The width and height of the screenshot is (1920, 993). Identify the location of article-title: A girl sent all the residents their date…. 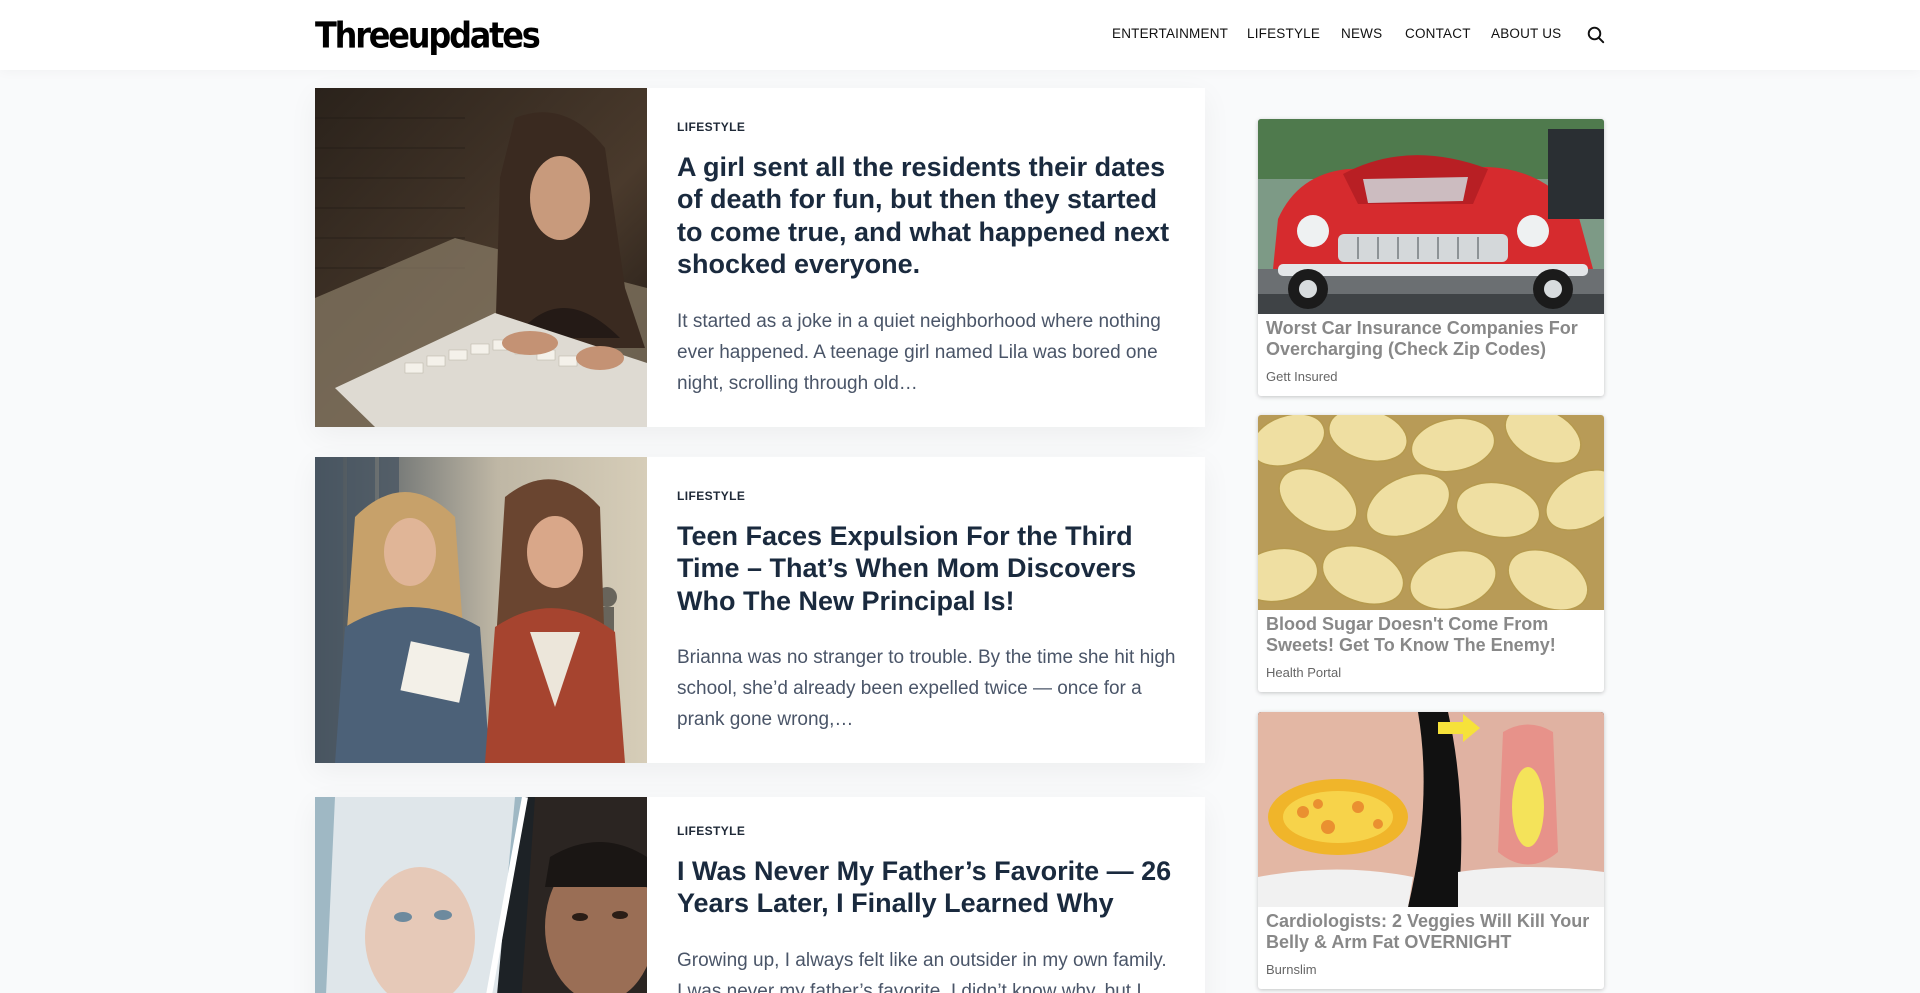
(927, 216).